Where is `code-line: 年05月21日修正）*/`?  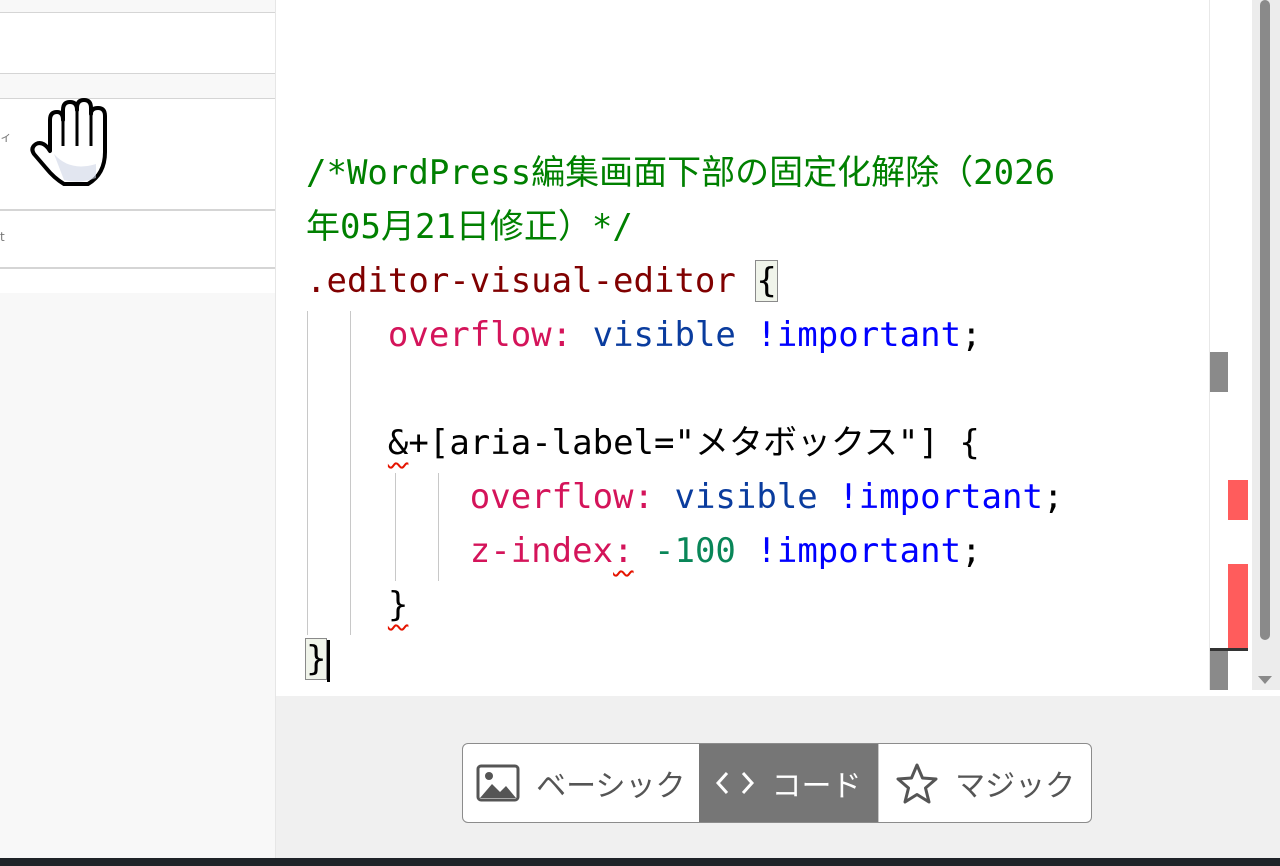 code-line: 年05月21日修正）*/ is located at coordinates (684, 227).